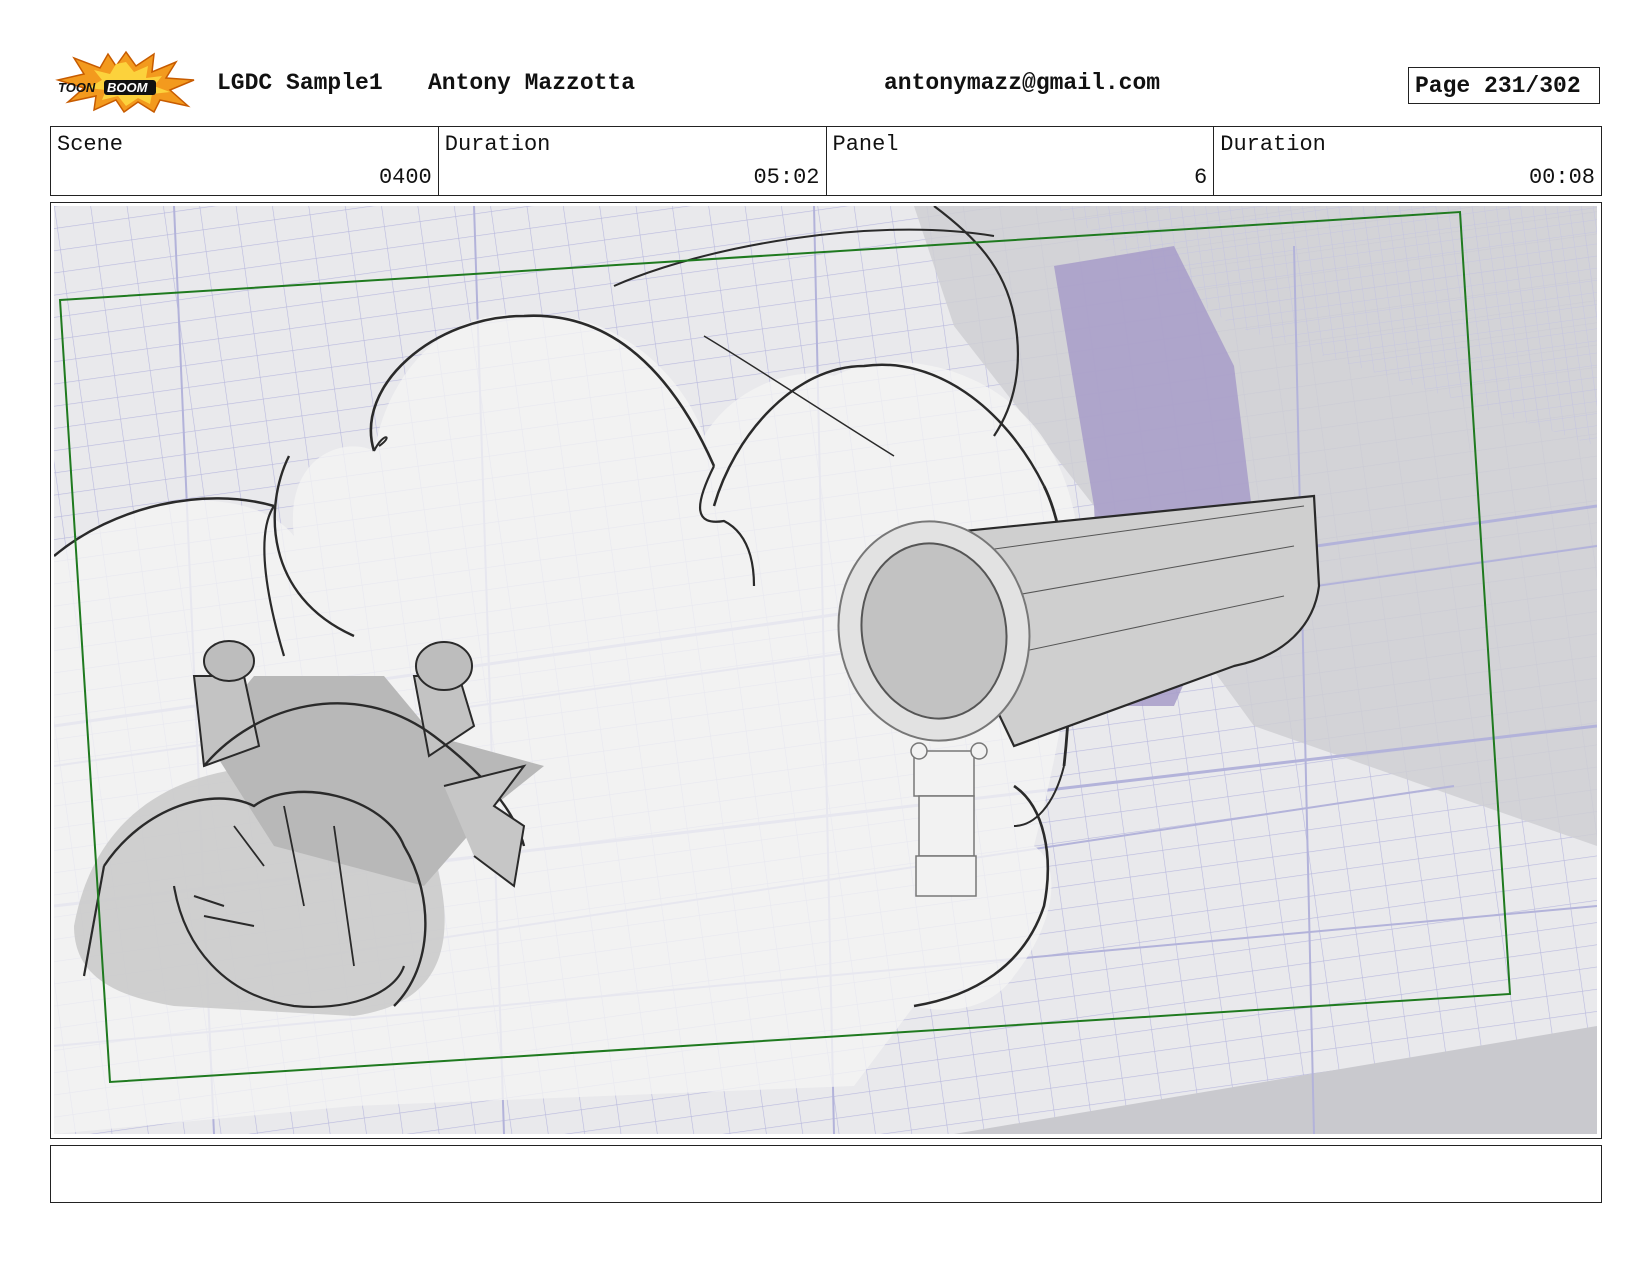 The image size is (1648, 1276). I want to click on page-number: Page 231/302, so click(1498, 86).